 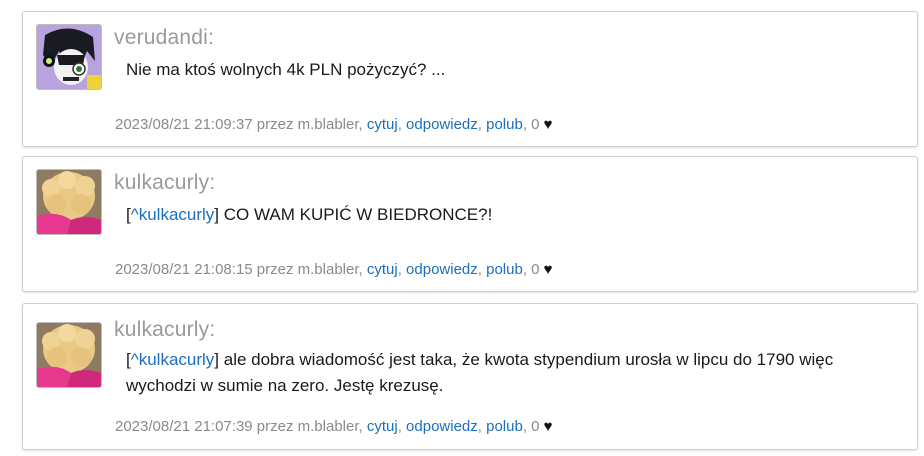 I want to click on post-content: [^kulkacurly] CO WAM KUPIĆ W BIEDRONCE?!, so click(x=501, y=215).